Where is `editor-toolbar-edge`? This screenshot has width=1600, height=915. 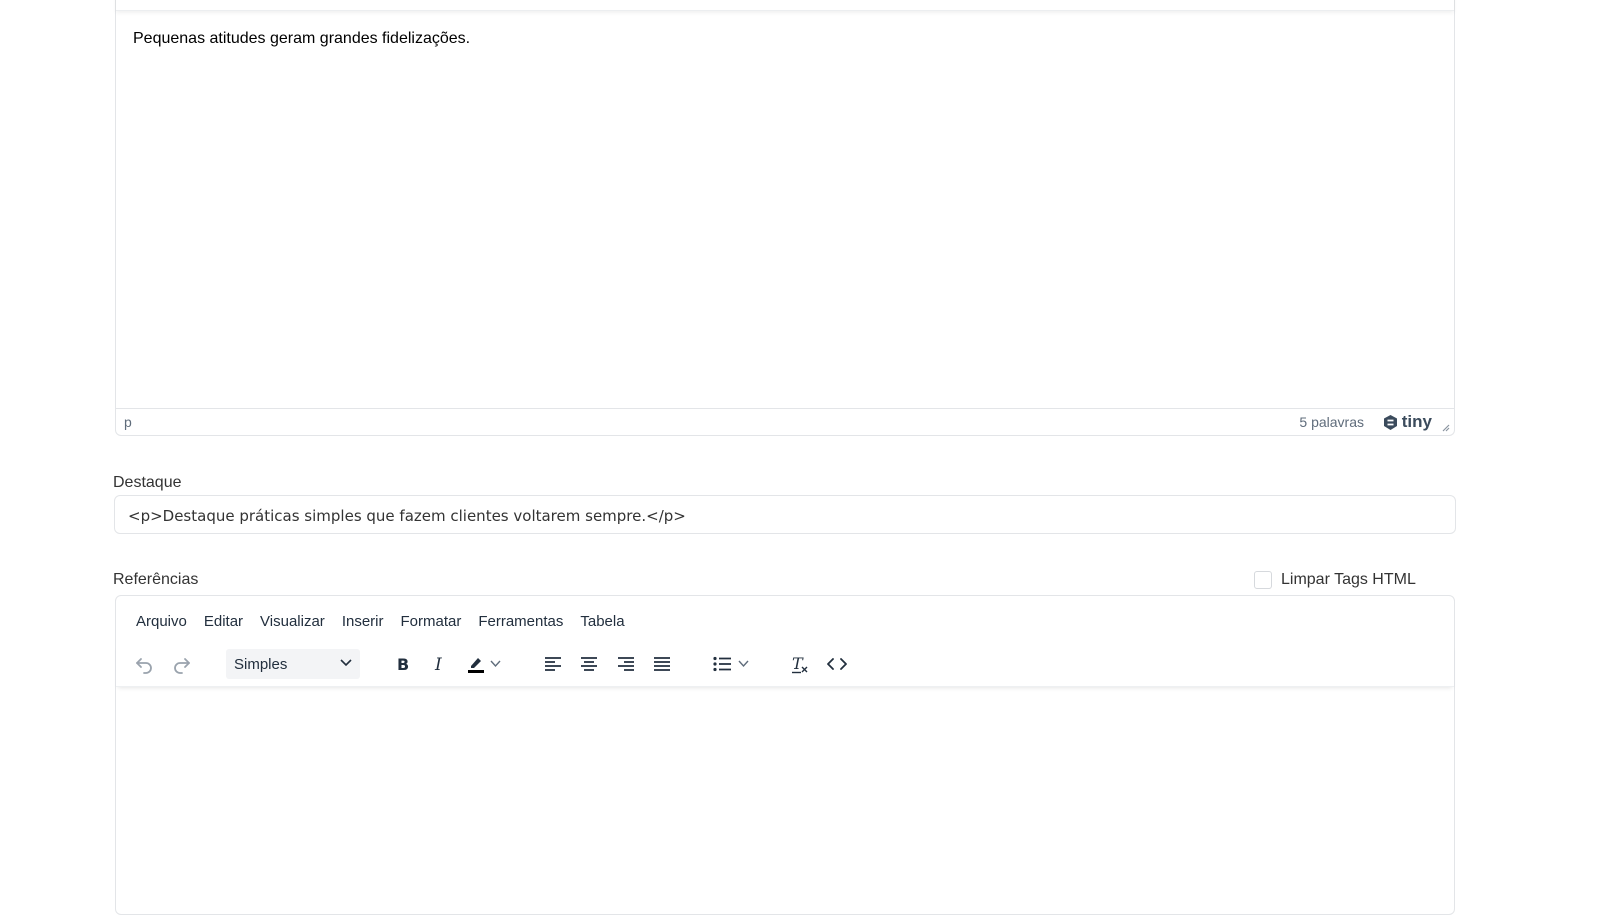 editor-toolbar-edge is located at coordinates (785, 5).